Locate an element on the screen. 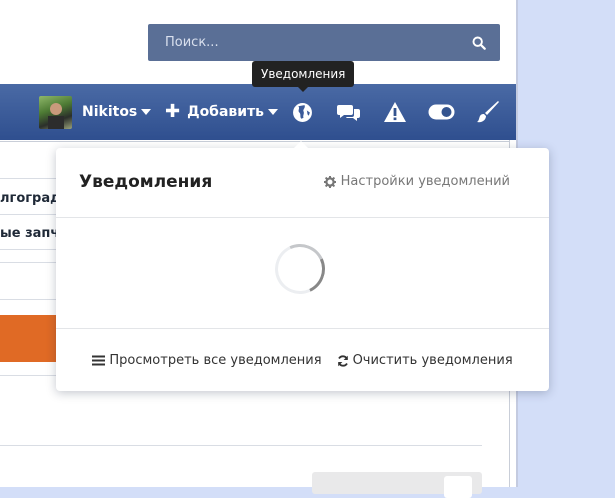 This screenshot has height=498, width=615. globe-icon is located at coordinates (302, 112).